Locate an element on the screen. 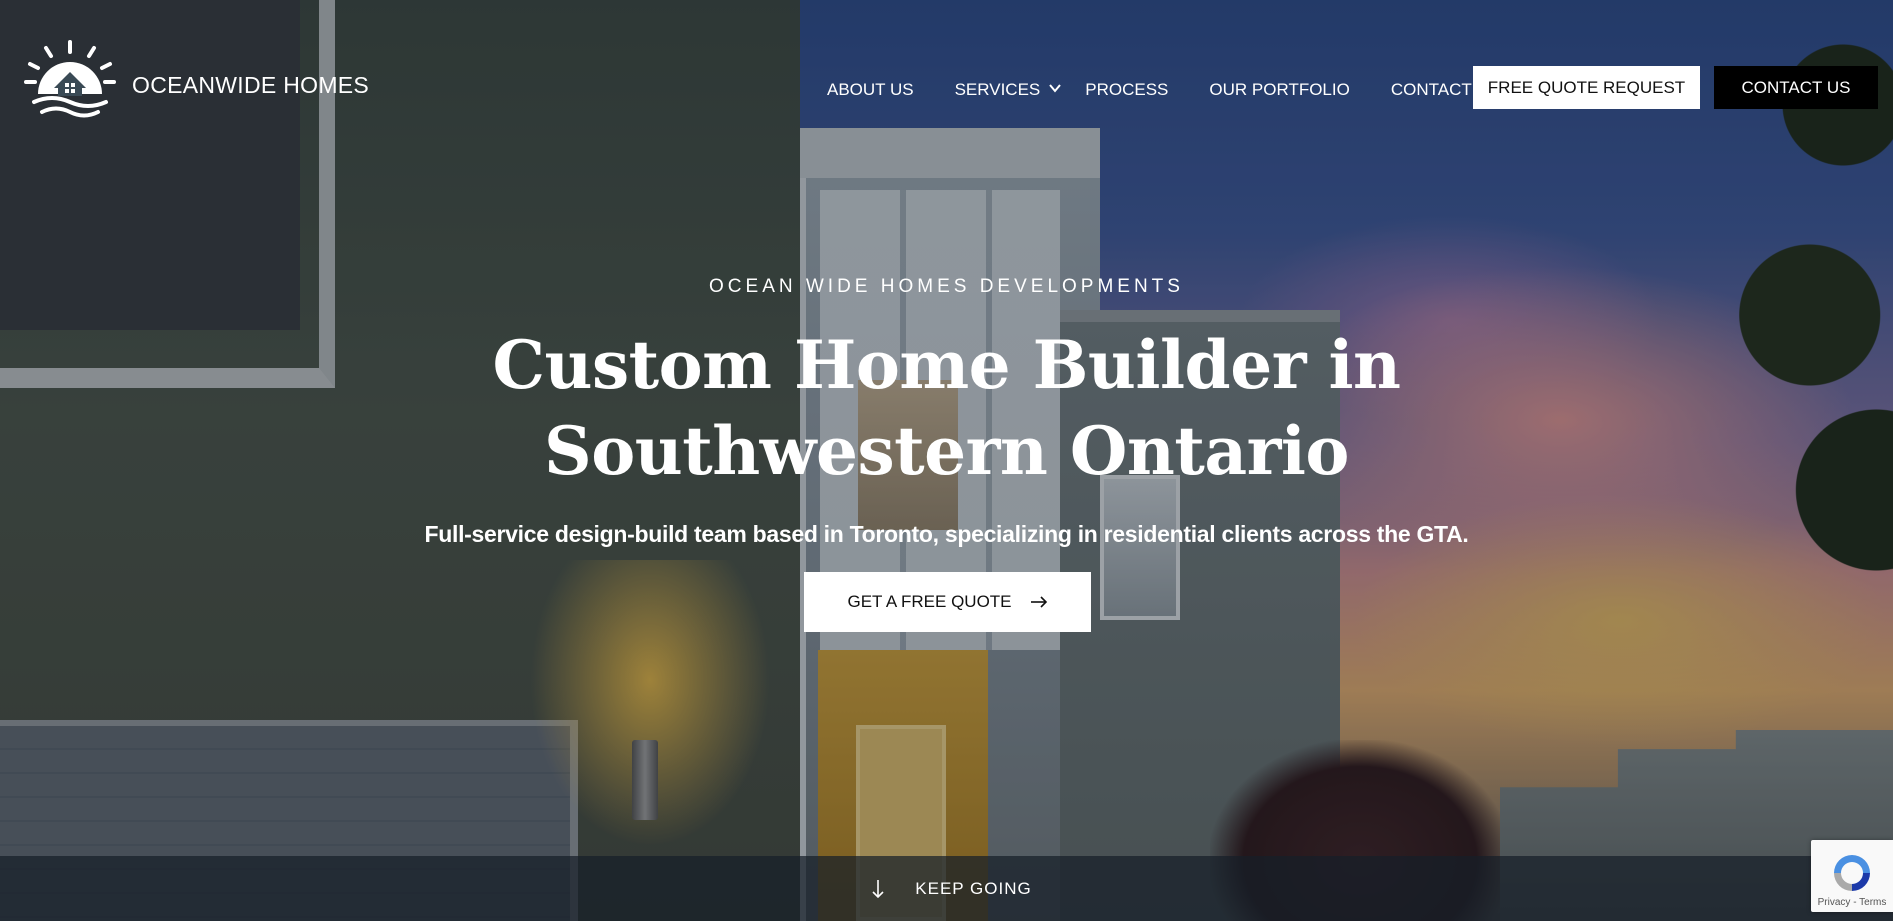 The image size is (1893, 921). recaptcha-badge: Privacy - Terms is located at coordinates (1852, 876).